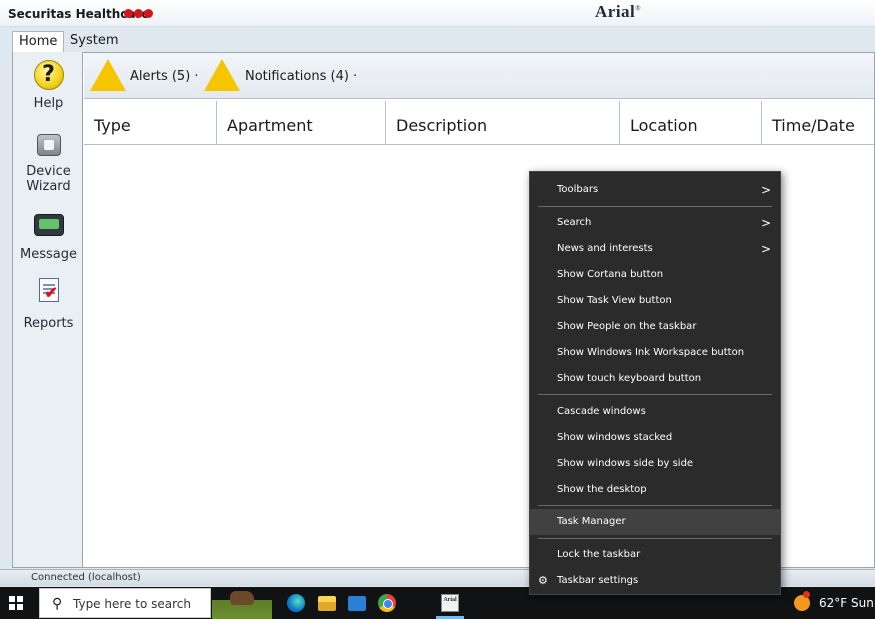 This screenshot has width=875, height=619. I want to click on arial-logo: Arial®, so click(618, 11).